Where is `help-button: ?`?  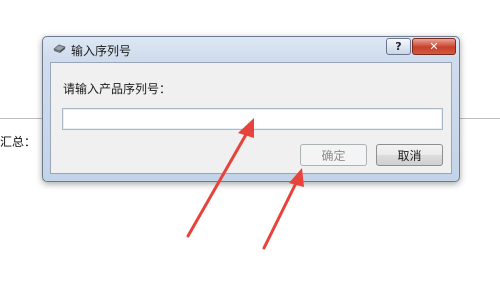
help-button: ? is located at coordinates (398, 46).